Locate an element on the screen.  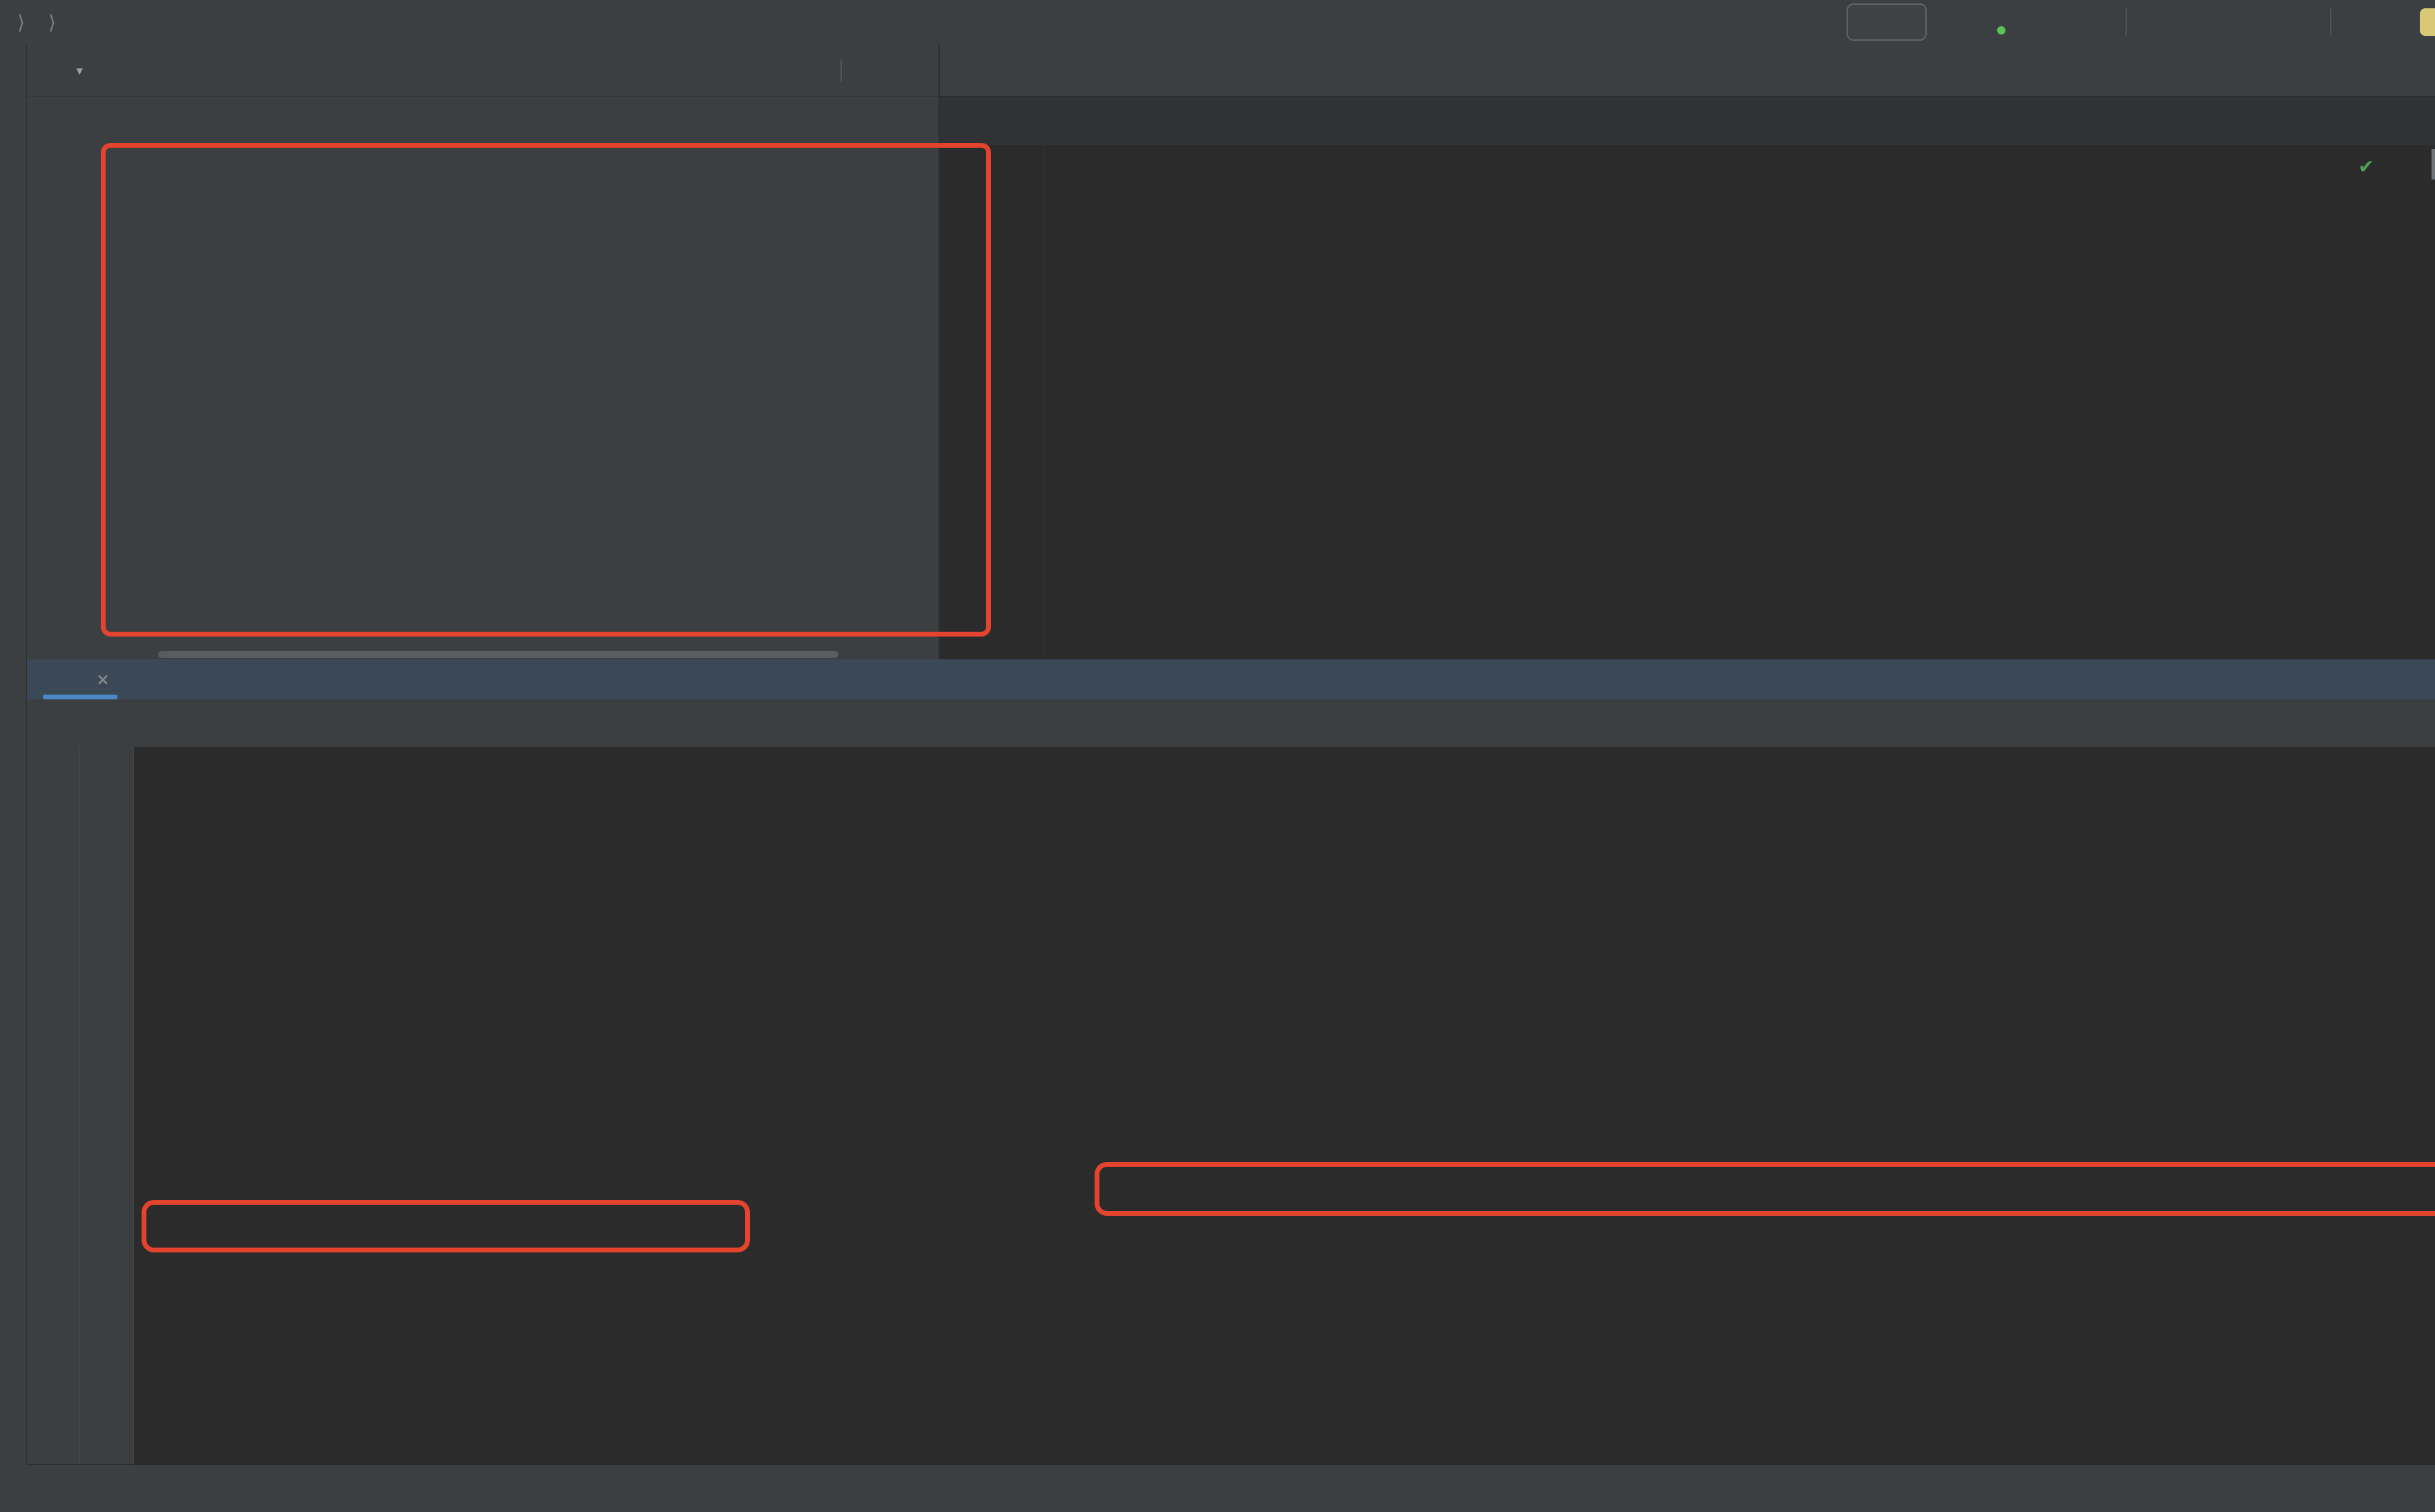
horizontal-scrollbar is located at coordinates (498, 654).